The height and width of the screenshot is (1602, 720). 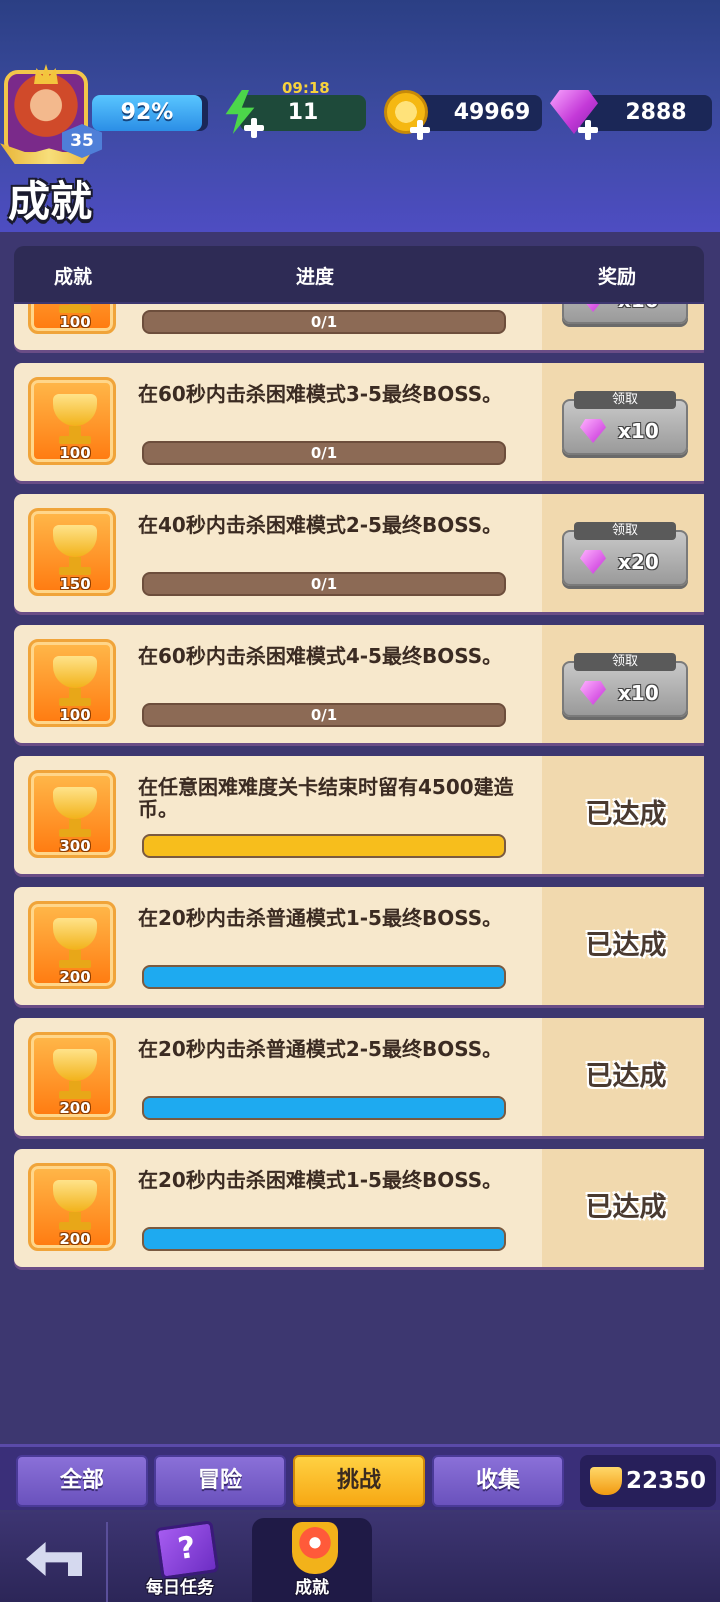 I want to click on tab-collection: 收集, so click(x=498, y=1481).